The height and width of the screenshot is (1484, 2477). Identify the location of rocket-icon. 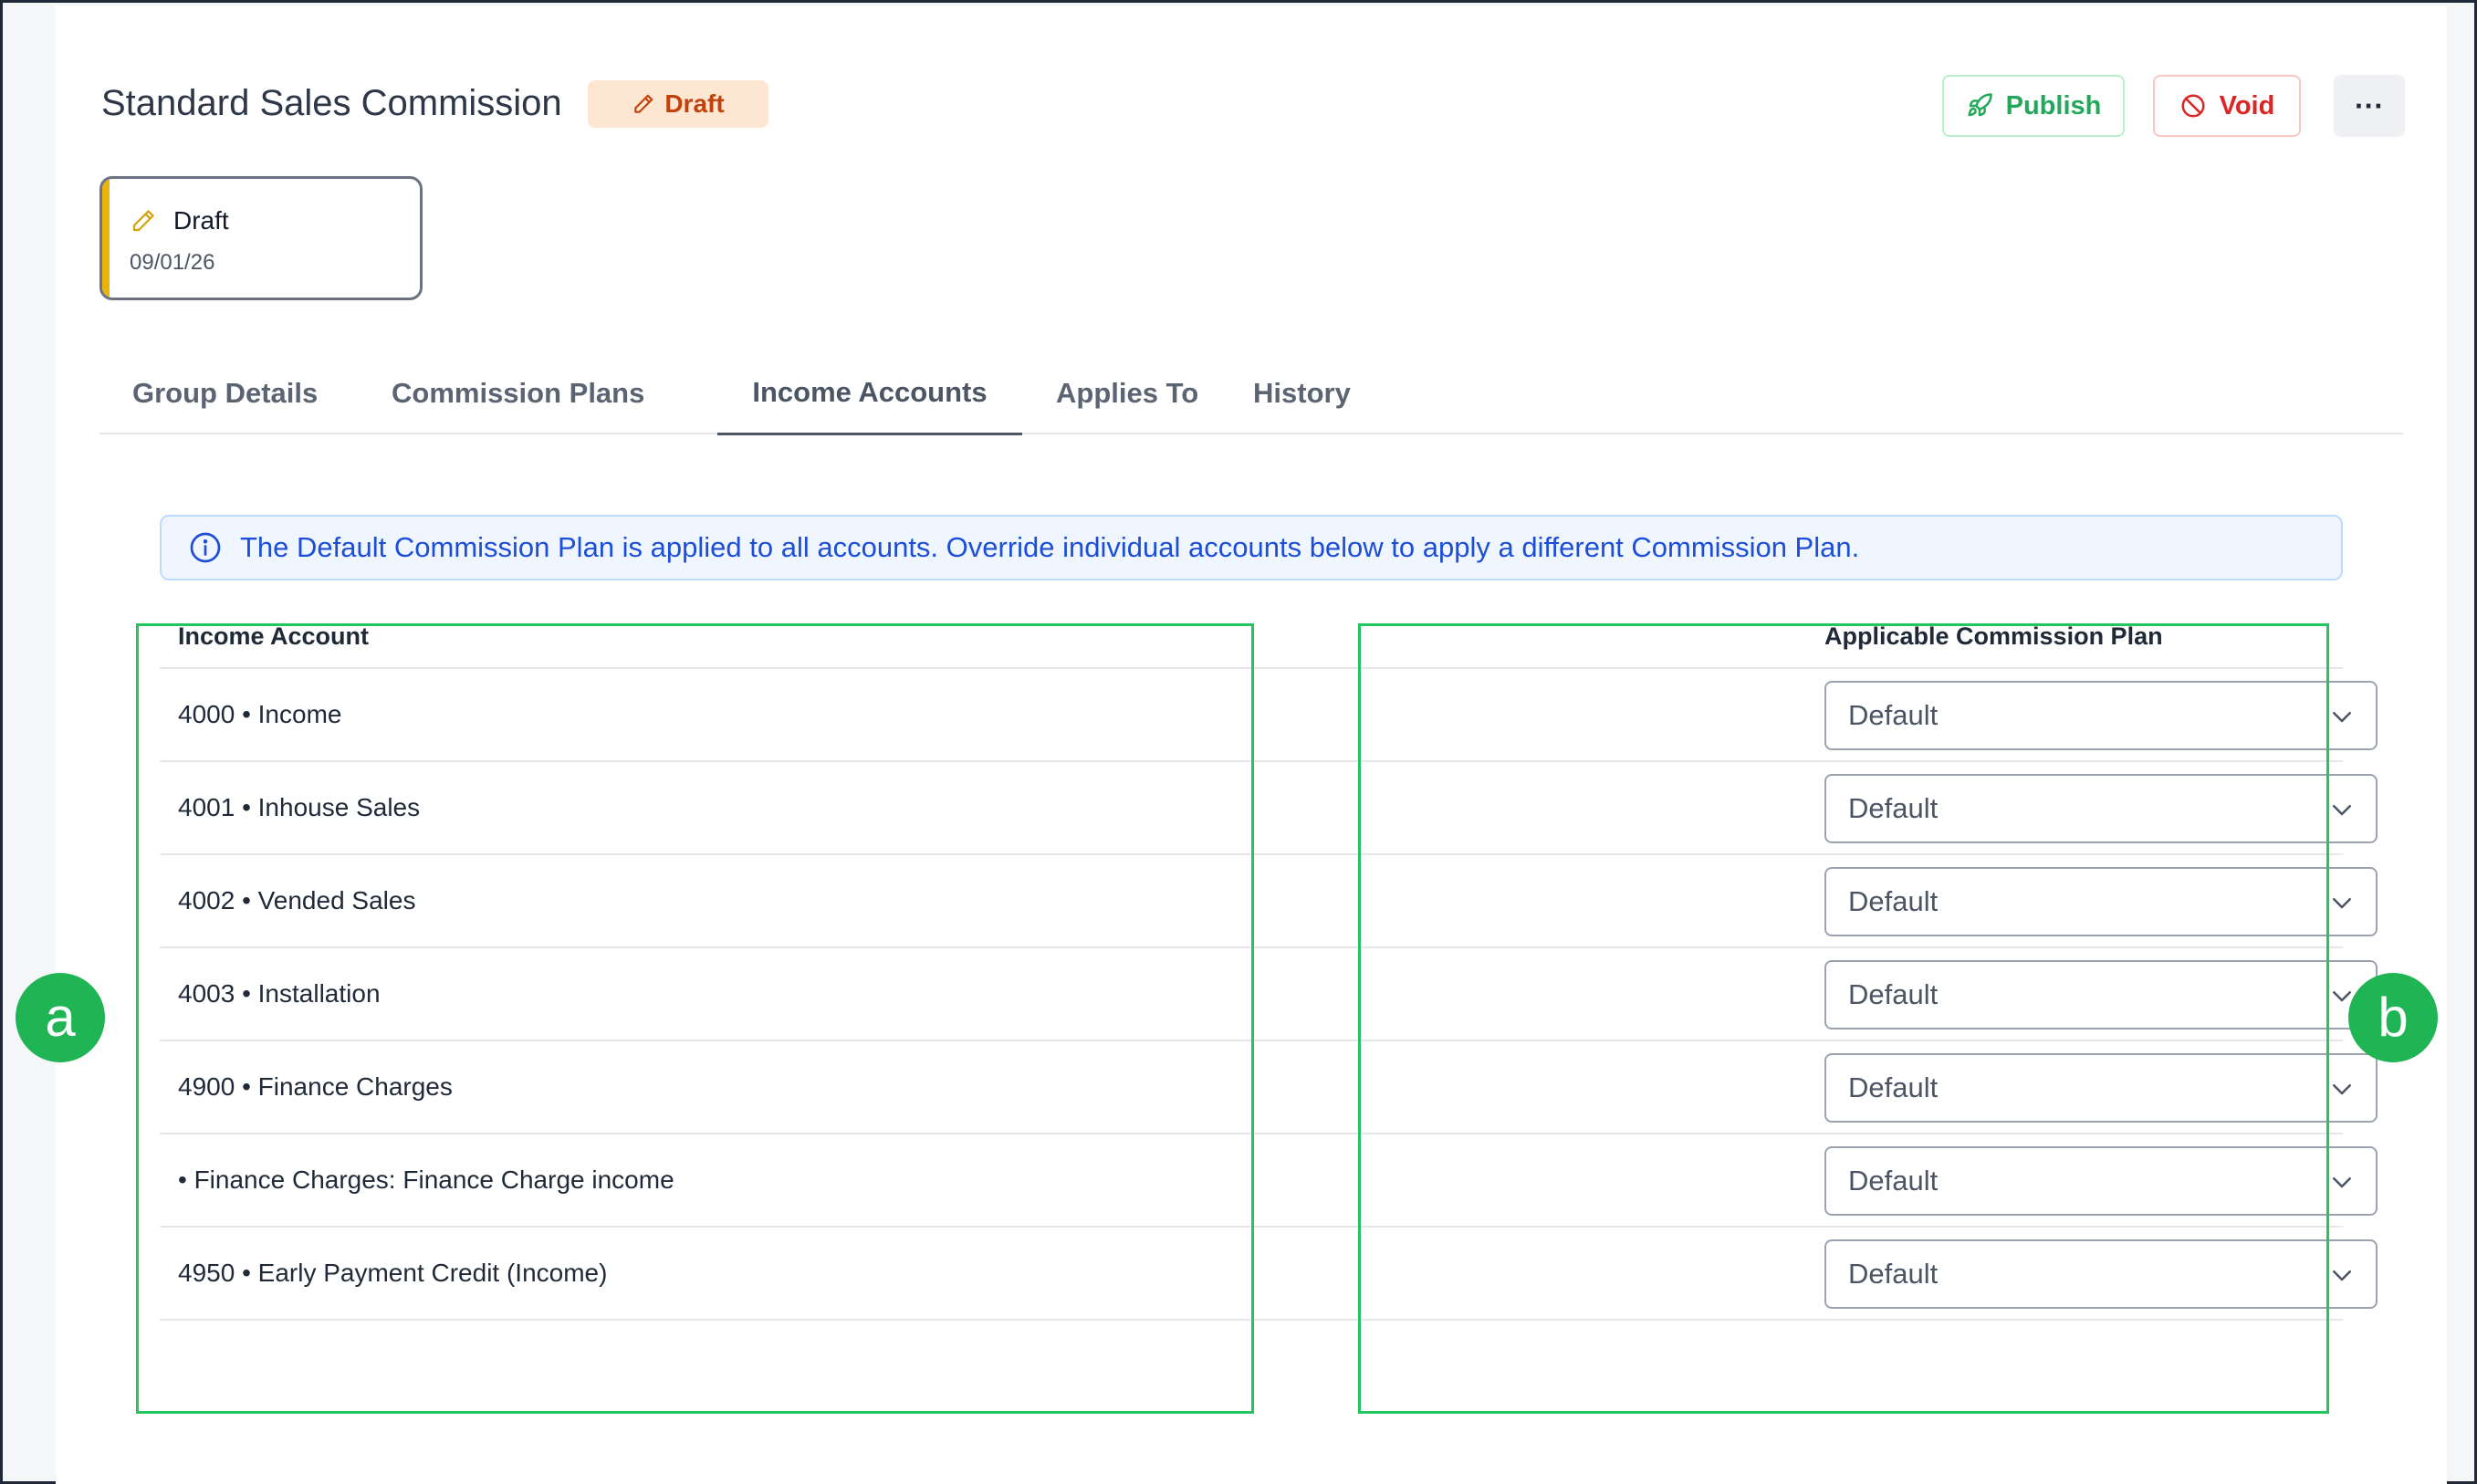
(1980, 105).